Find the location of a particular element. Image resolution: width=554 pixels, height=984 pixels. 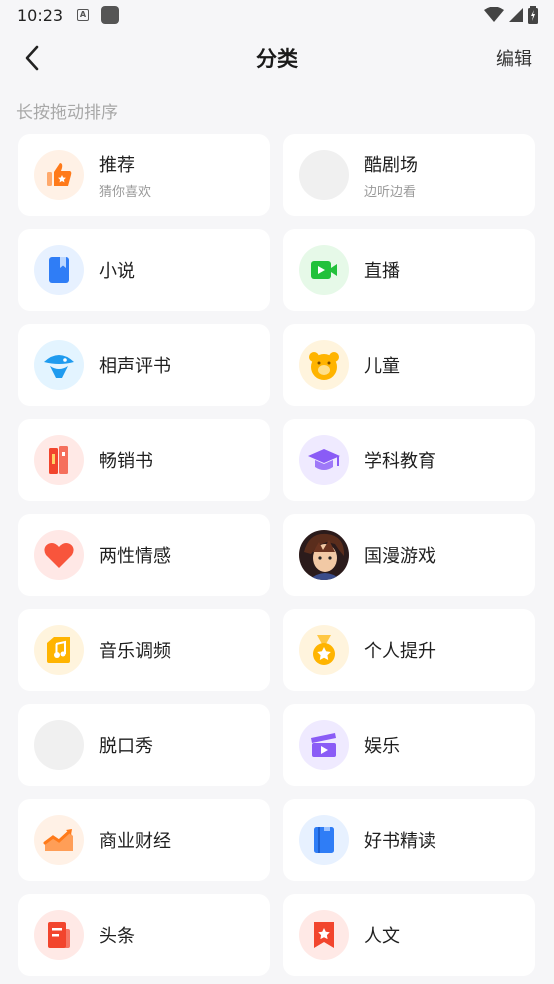

notification-a-icon: A is located at coordinates (83, 15).